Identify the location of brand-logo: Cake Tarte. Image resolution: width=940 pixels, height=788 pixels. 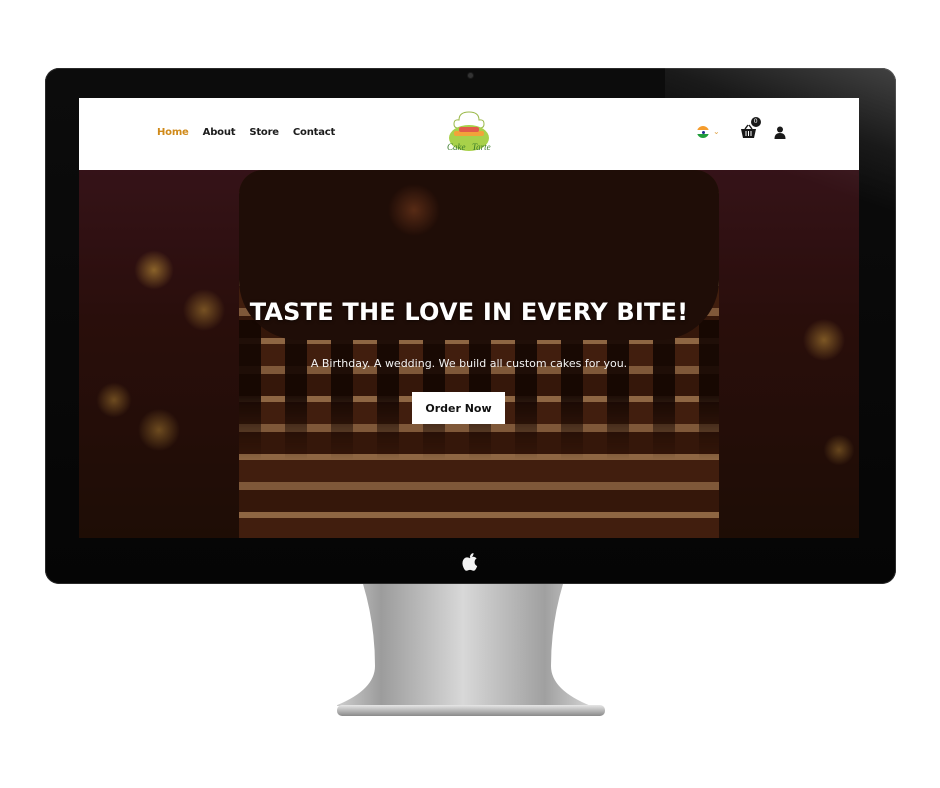
(469, 133).